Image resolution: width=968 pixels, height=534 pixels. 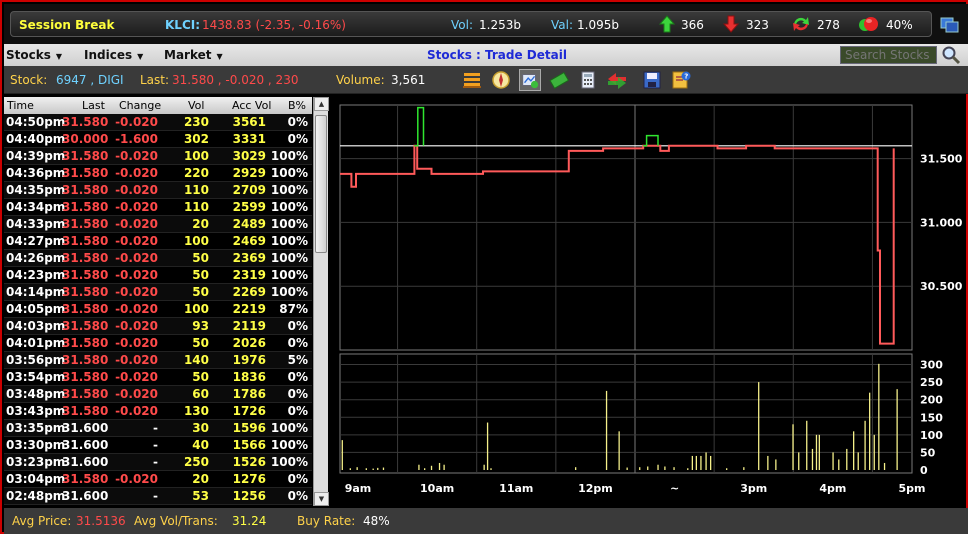 I want to click on cell-acc-vol: 1786, so click(x=249, y=394).